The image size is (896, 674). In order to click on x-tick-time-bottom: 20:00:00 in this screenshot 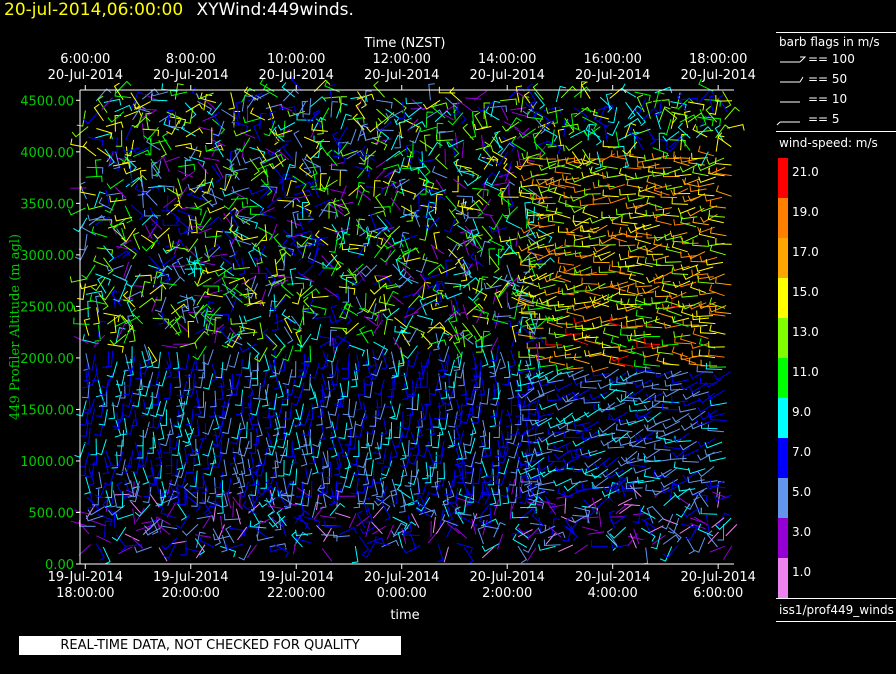, I will do `click(191, 593)`.